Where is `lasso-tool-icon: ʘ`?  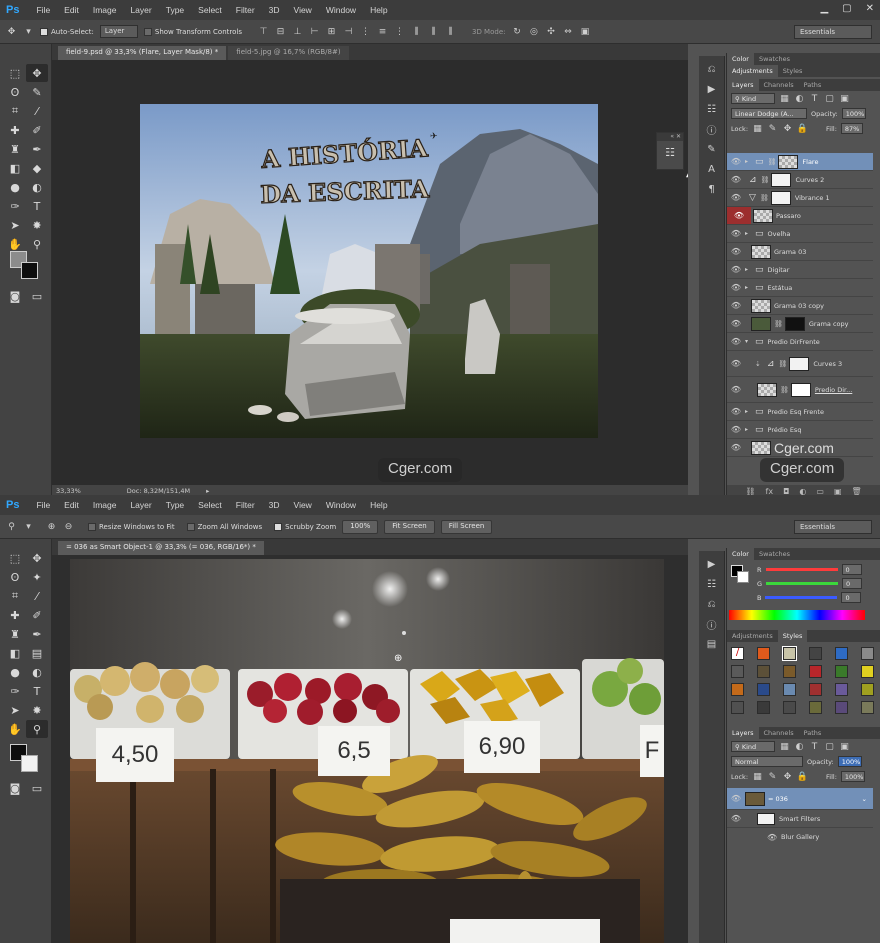 lasso-tool-icon: ʘ is located at coordinates (15, 577).